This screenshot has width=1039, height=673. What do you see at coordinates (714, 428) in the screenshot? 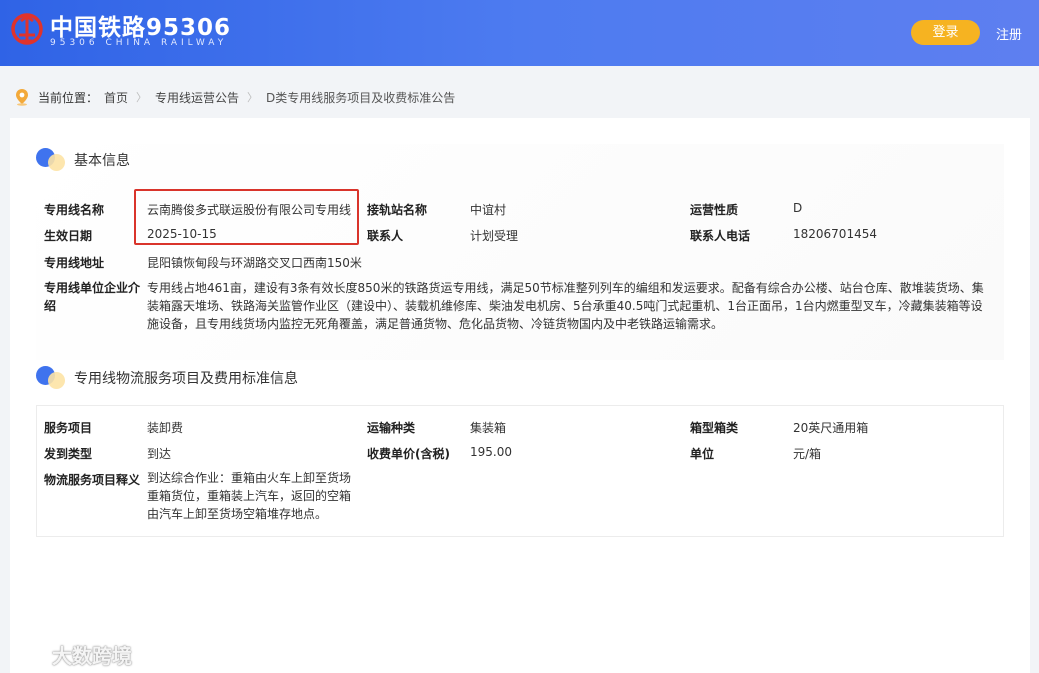
I see `box-type-label: 箱型箱类` at bounding box center [714, 428].